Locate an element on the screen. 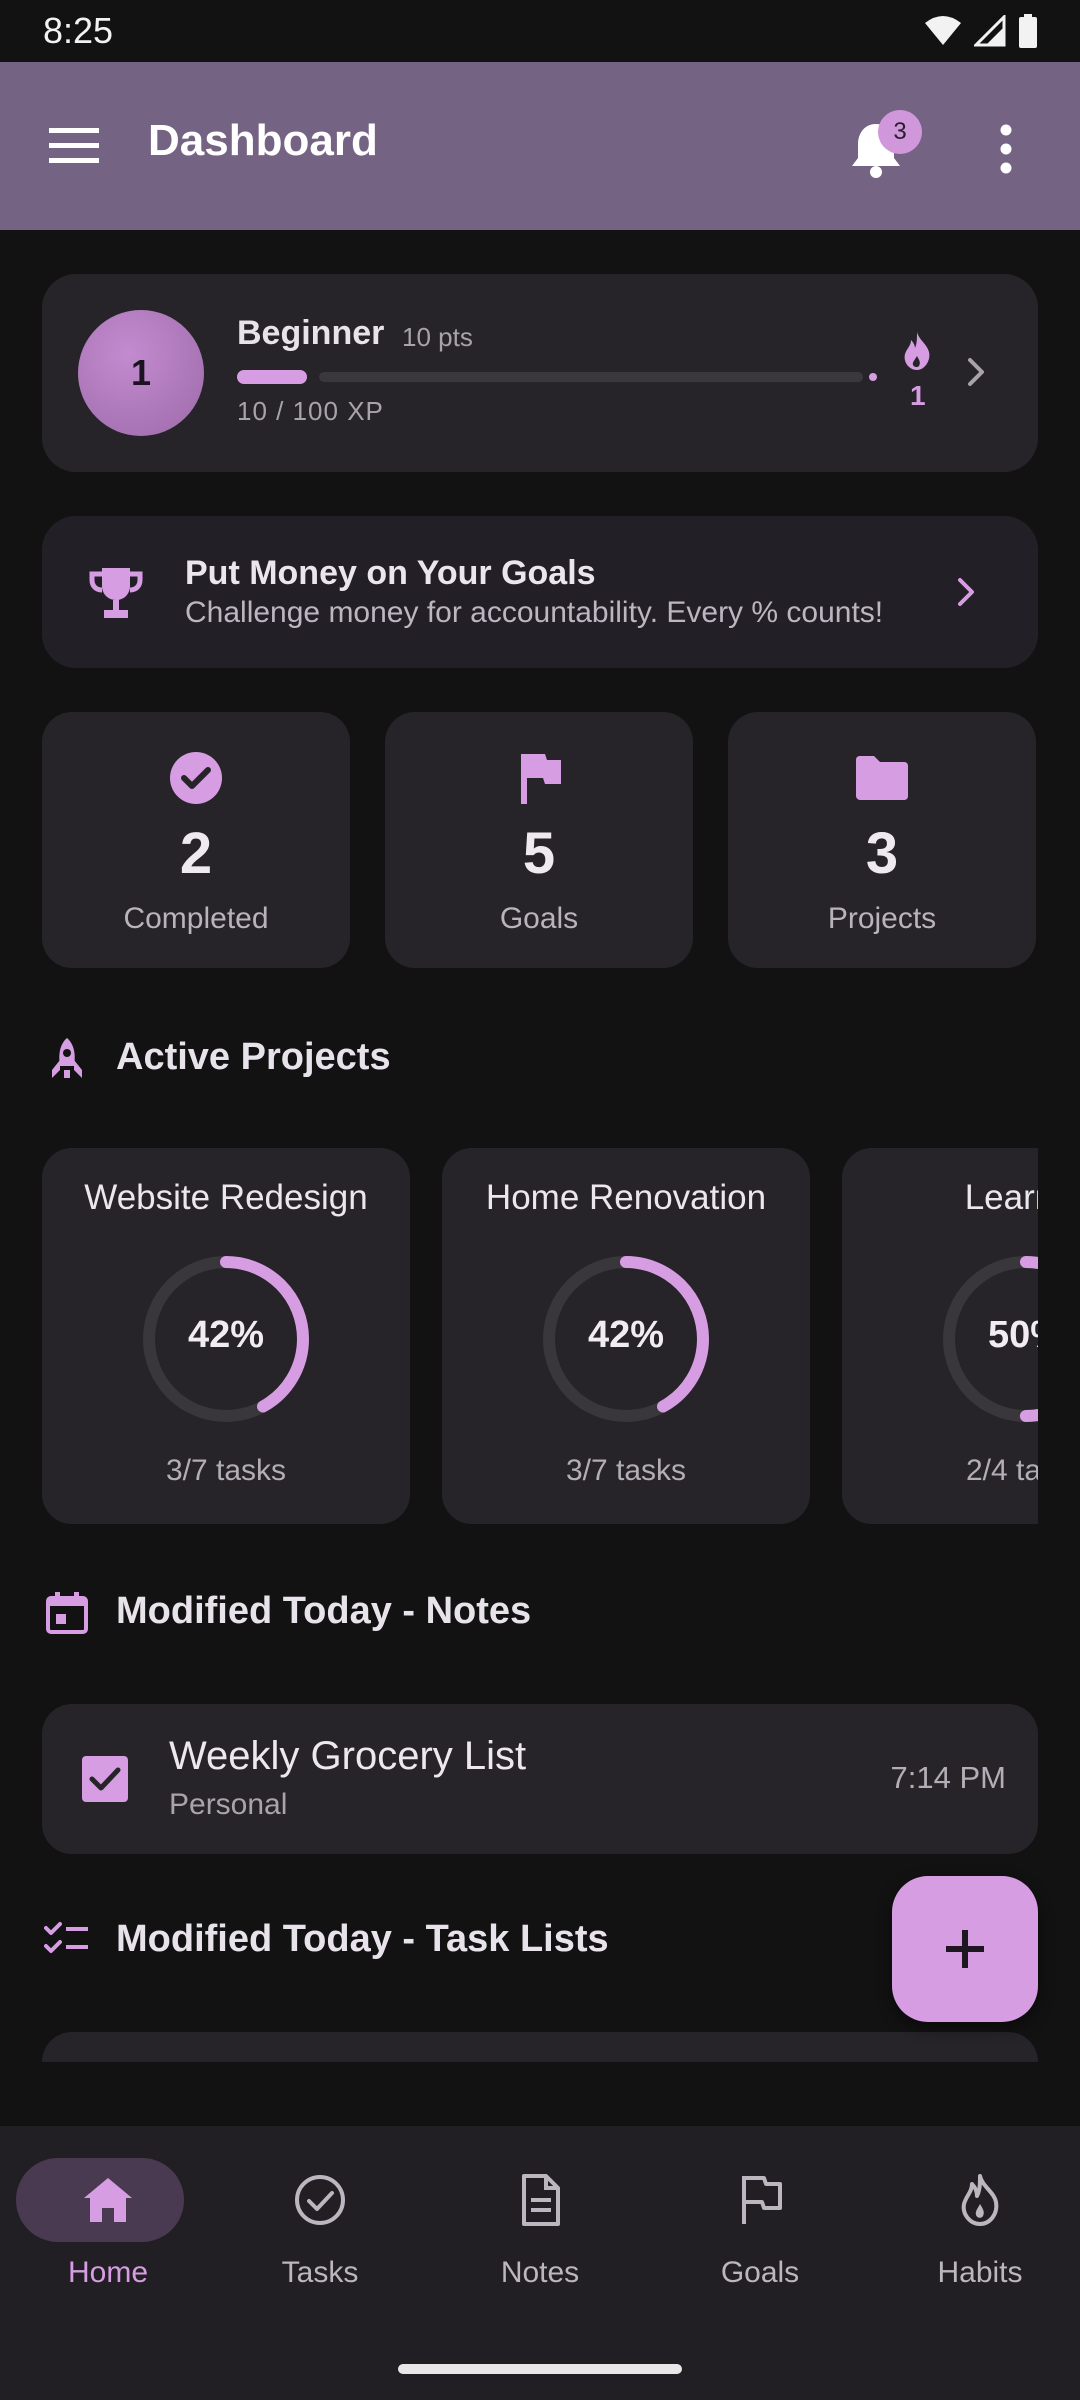 Image resolution: width=1080 pixels, height=2400 pixels. stat-label: Goals is located at coordinates (539, 918).